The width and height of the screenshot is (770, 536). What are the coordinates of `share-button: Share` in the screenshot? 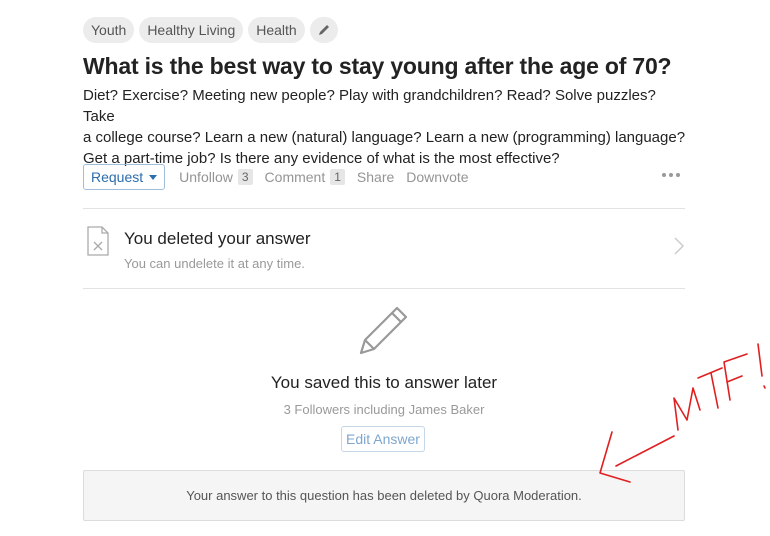 It's located at (375, 177).